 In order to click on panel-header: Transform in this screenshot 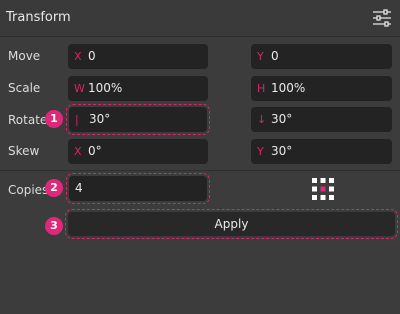, I will do `click(200, 18)`.